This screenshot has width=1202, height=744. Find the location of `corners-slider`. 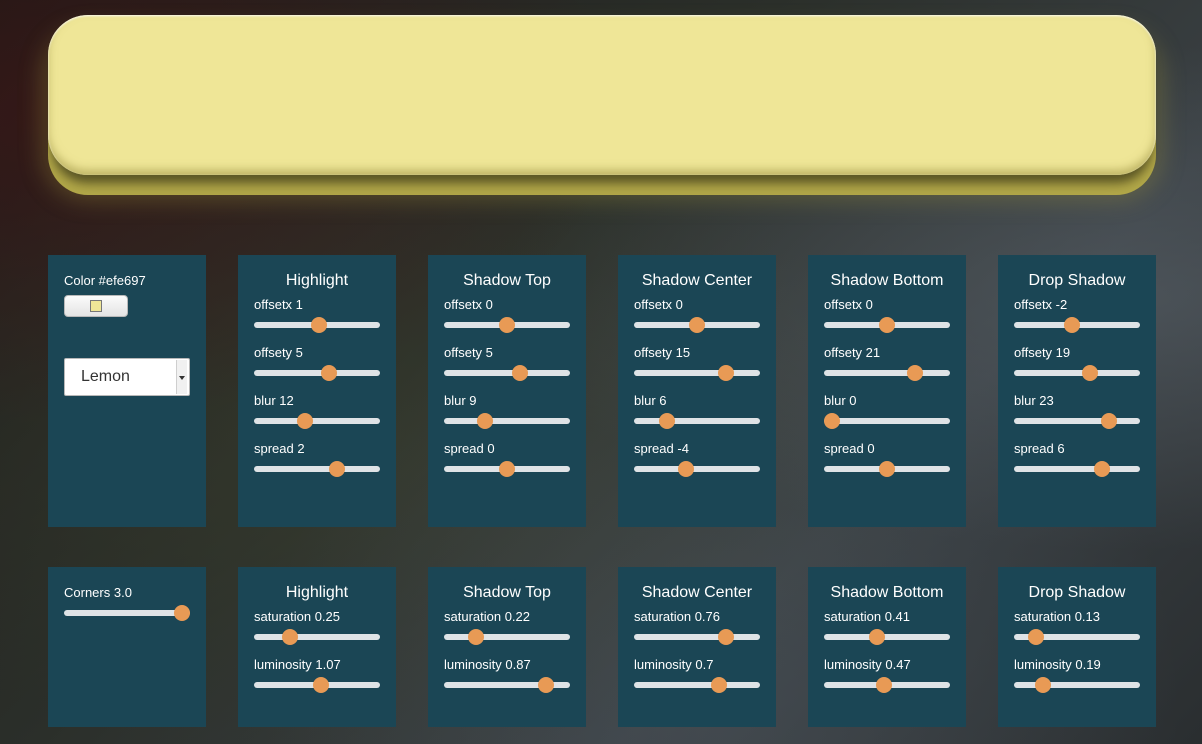

corners-slider is located at coordinates (127, 613).